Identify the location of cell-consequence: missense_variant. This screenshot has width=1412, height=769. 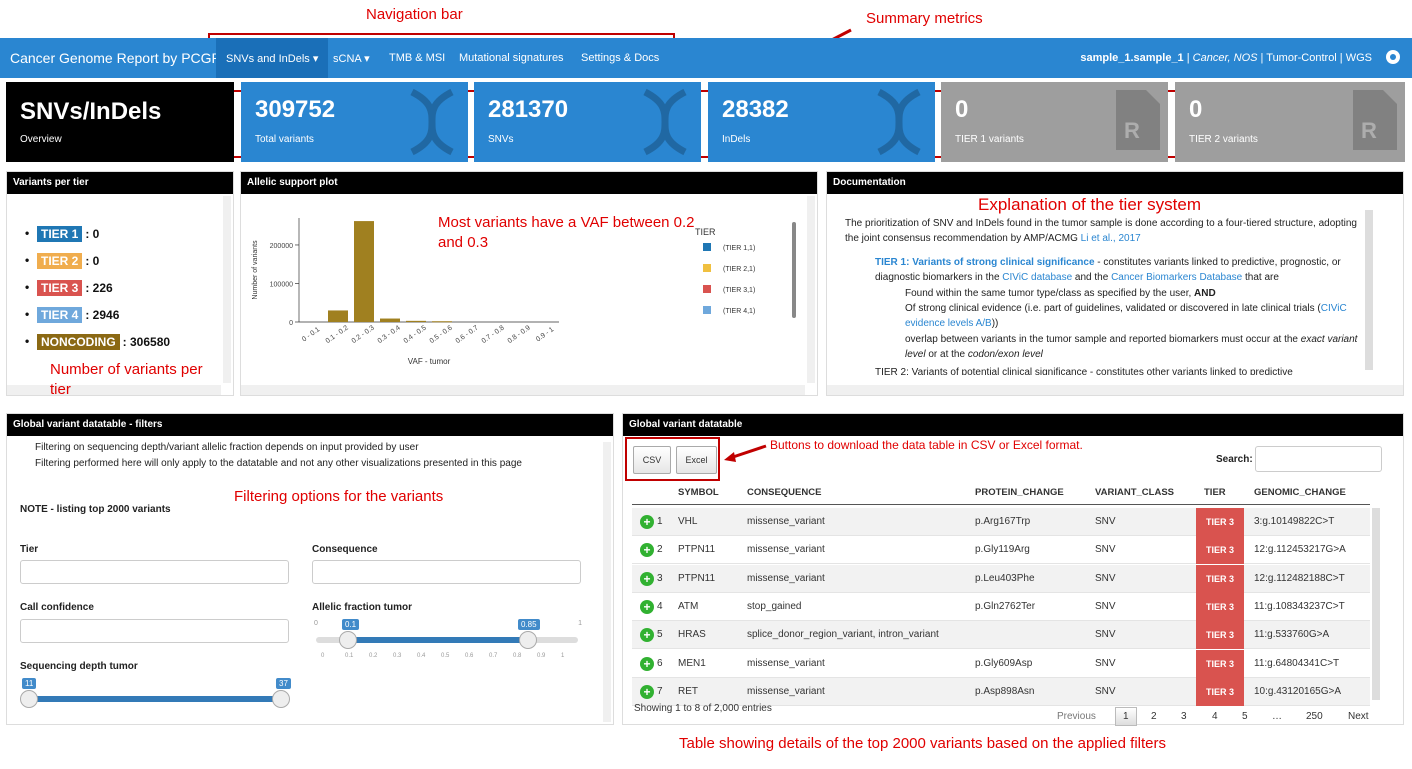
(786, 578).